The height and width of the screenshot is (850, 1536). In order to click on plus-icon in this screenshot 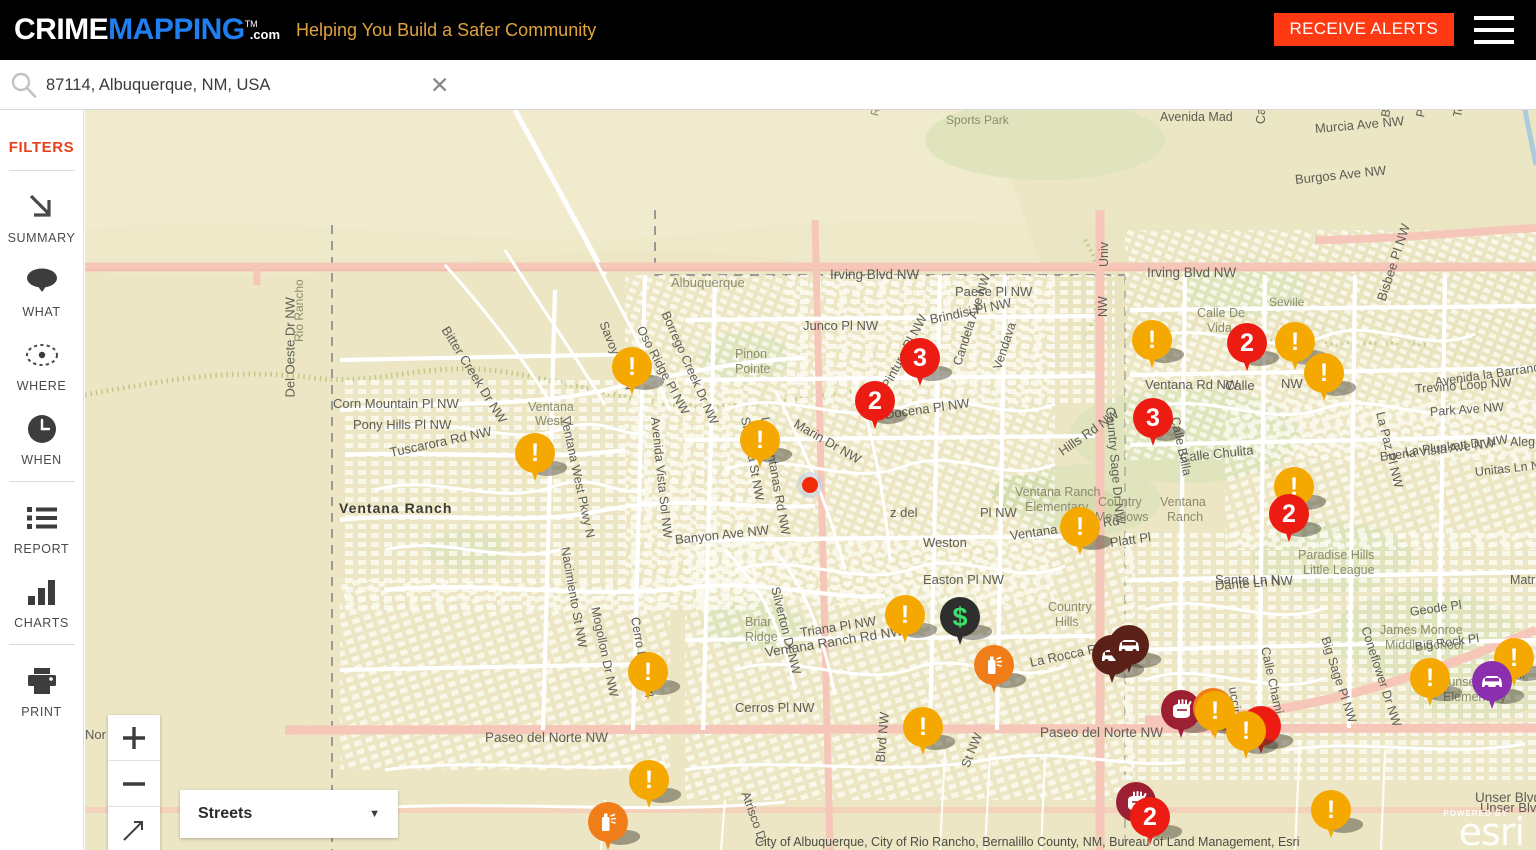, I will do `click(134, 737)`.